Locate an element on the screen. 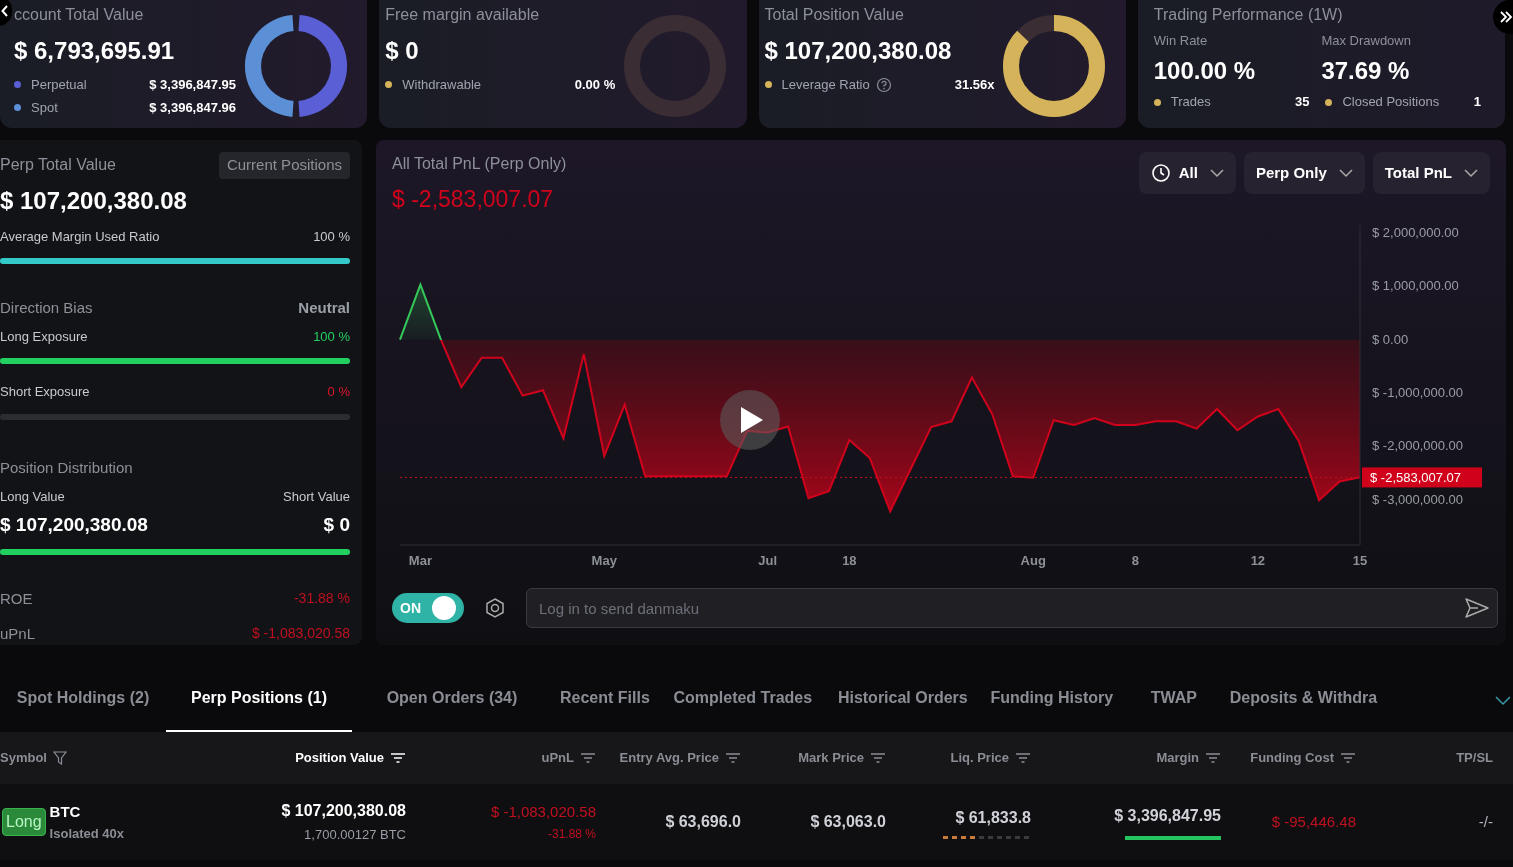 Image resolution: width=1513 pixels, height=867 pixels. clock-icon is located at coordinates (1160, 173).